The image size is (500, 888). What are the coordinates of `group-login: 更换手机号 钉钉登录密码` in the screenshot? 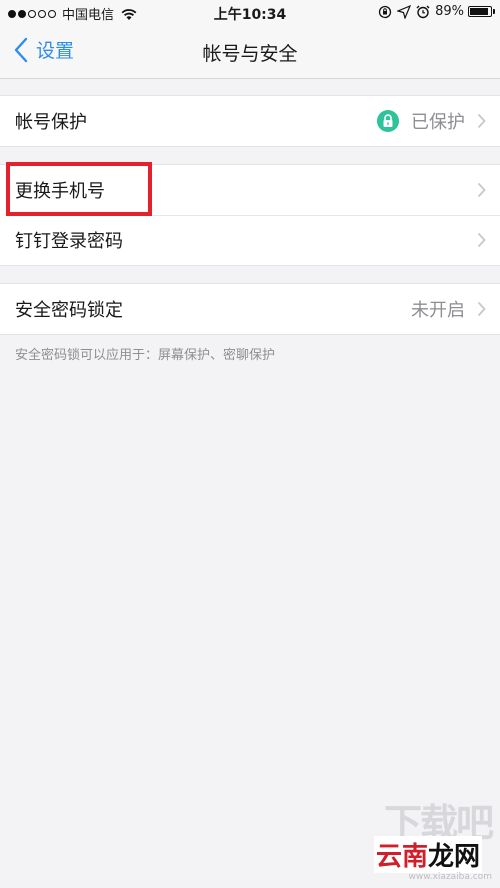 It's located at (250, 215).